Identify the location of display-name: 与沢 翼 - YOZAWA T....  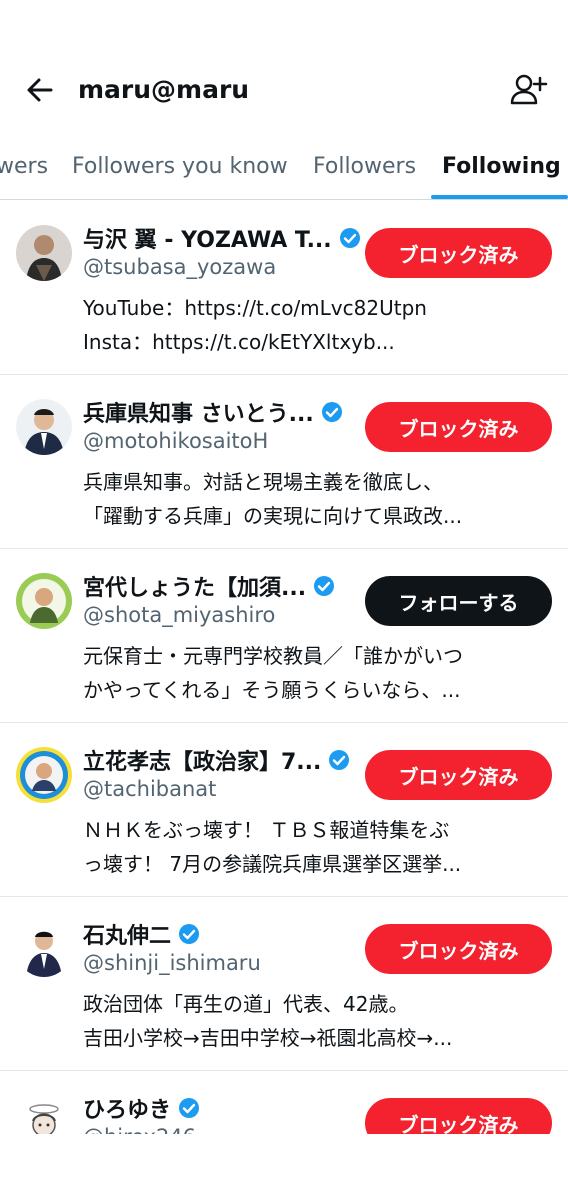
(207, 238).